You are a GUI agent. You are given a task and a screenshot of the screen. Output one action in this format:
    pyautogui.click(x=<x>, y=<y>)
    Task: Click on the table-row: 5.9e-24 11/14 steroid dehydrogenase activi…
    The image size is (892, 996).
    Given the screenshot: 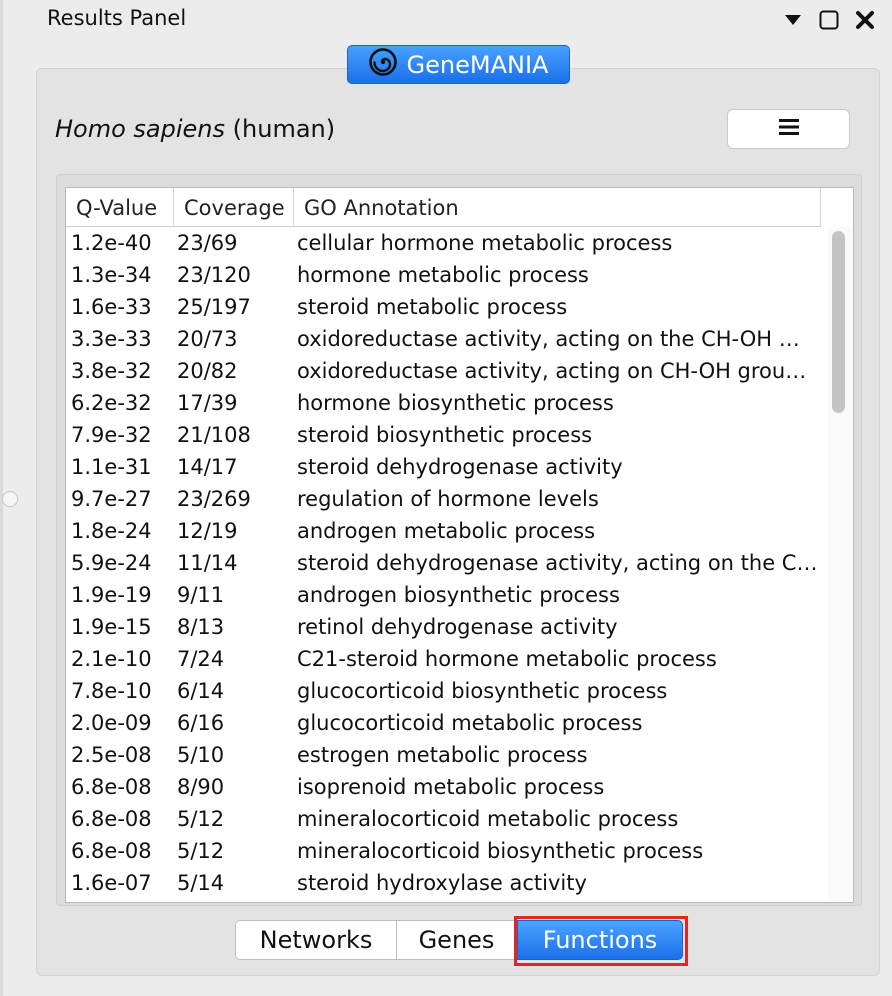 What is the action you would take?
    pyautogui.click(x=446, y=563)
    